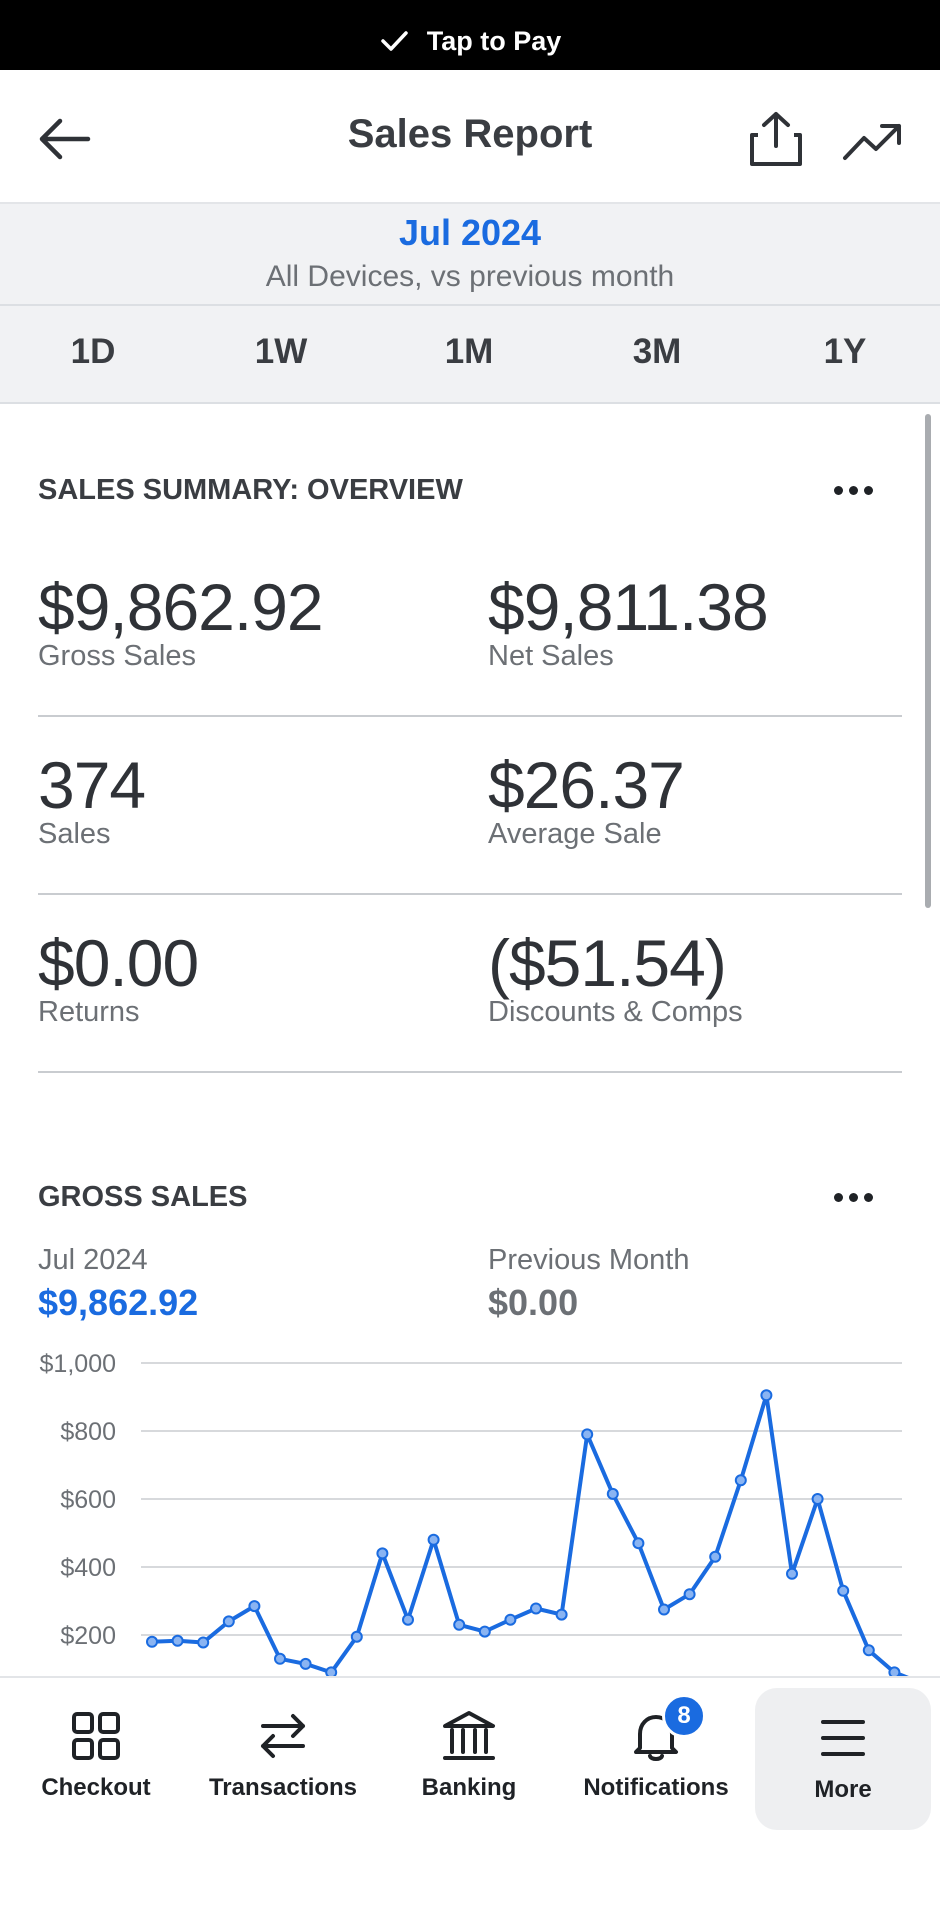 Image resolution: width=940 pixels, height=1920 pixels. I want to click on gross-previous-label: Previous Month, so click(589, 1260).